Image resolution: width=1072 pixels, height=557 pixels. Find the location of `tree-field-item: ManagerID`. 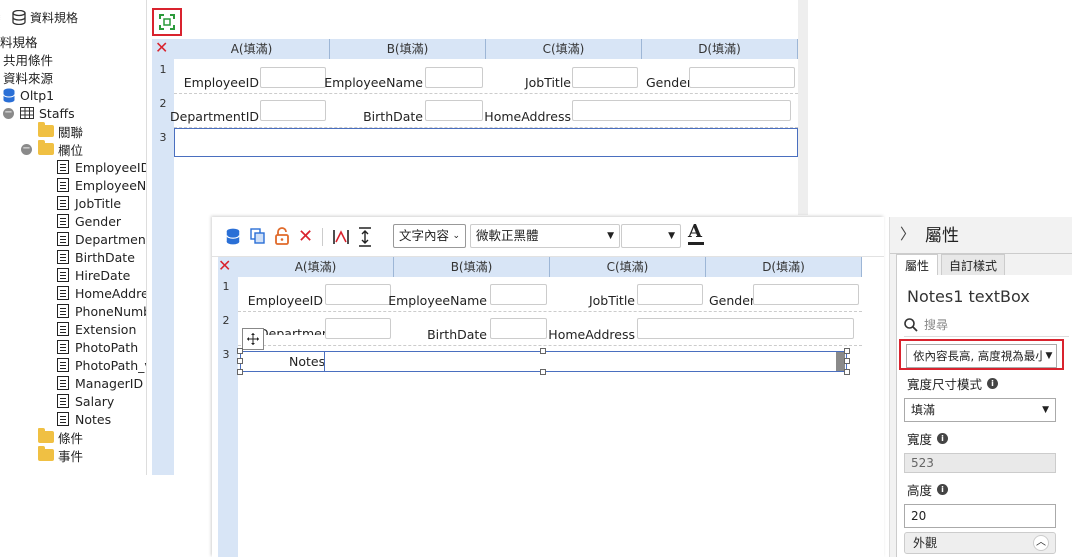

tree-field-item: ManagerID is located at coordinates (100, 383).